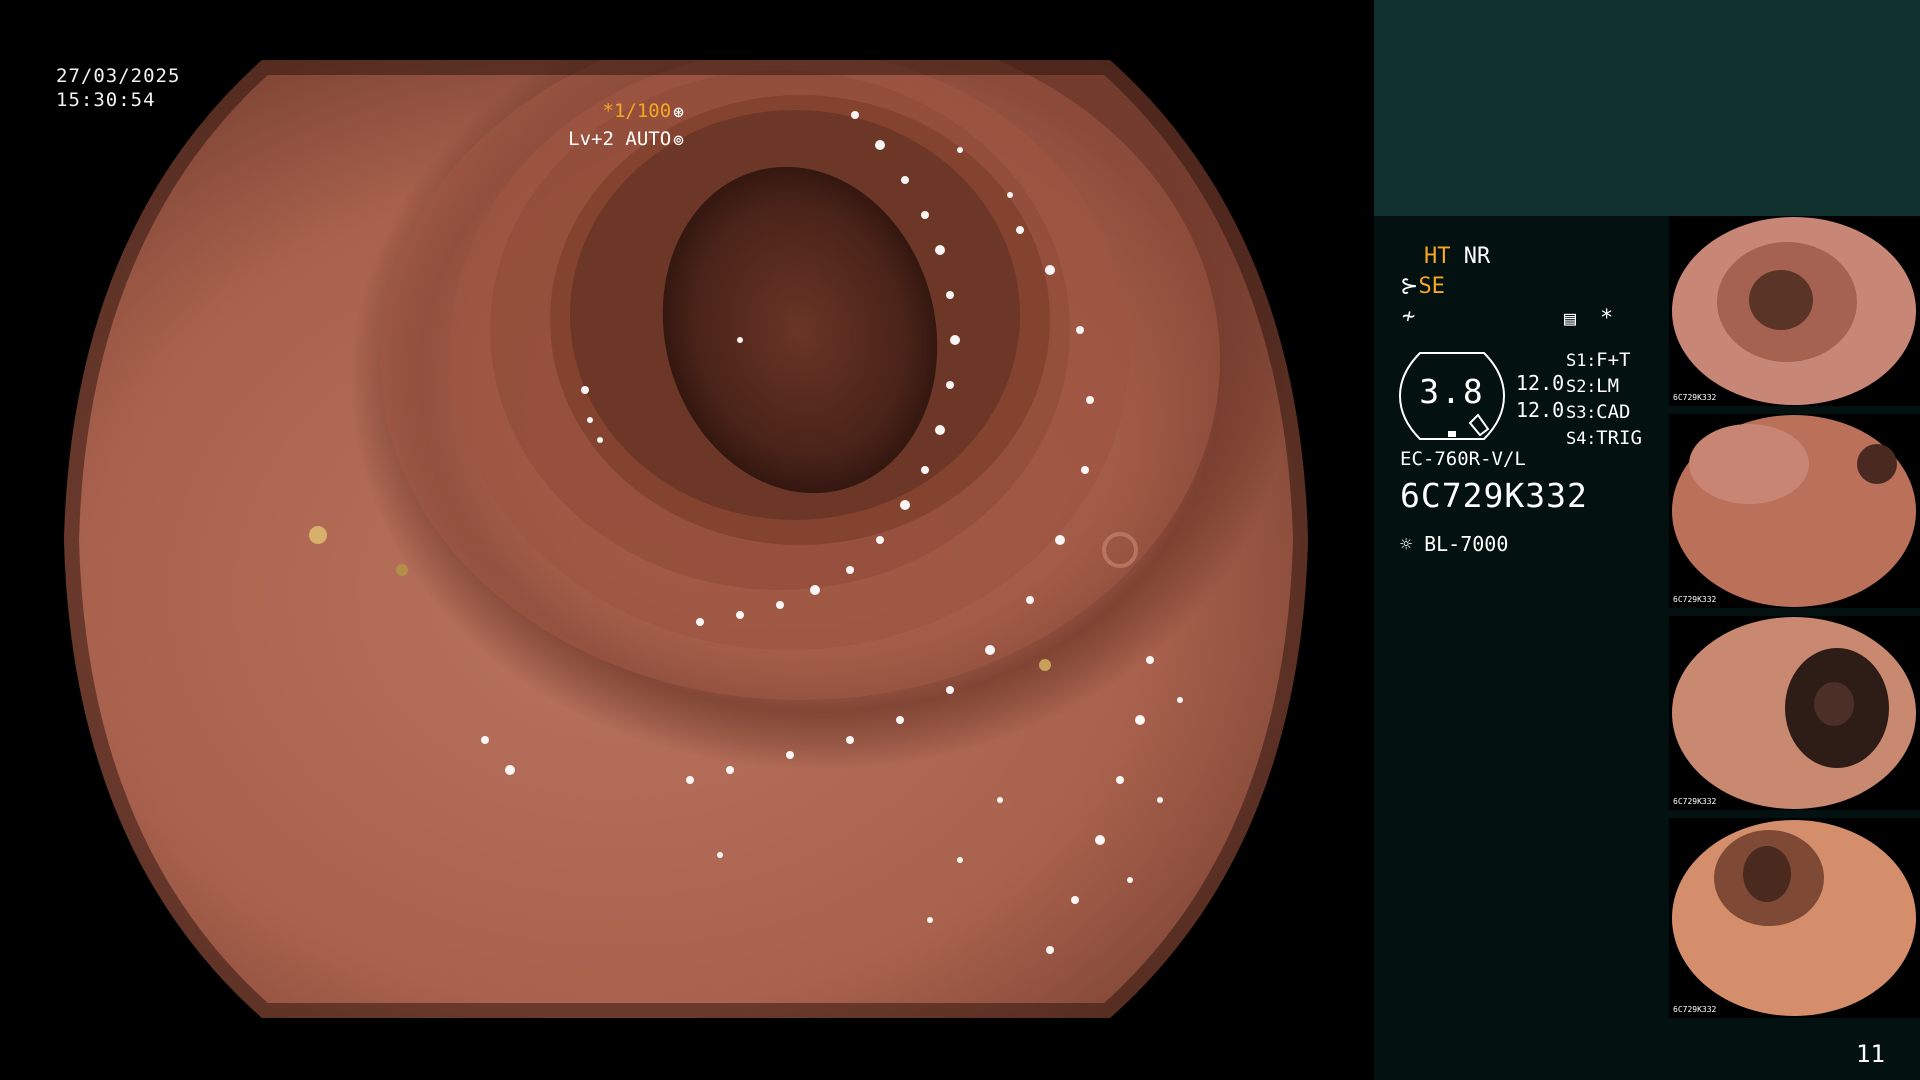  Describe the element at coordinates (1463, 459) in the screenshot. I see `scope-model: EC-760R-V/L` at that location.